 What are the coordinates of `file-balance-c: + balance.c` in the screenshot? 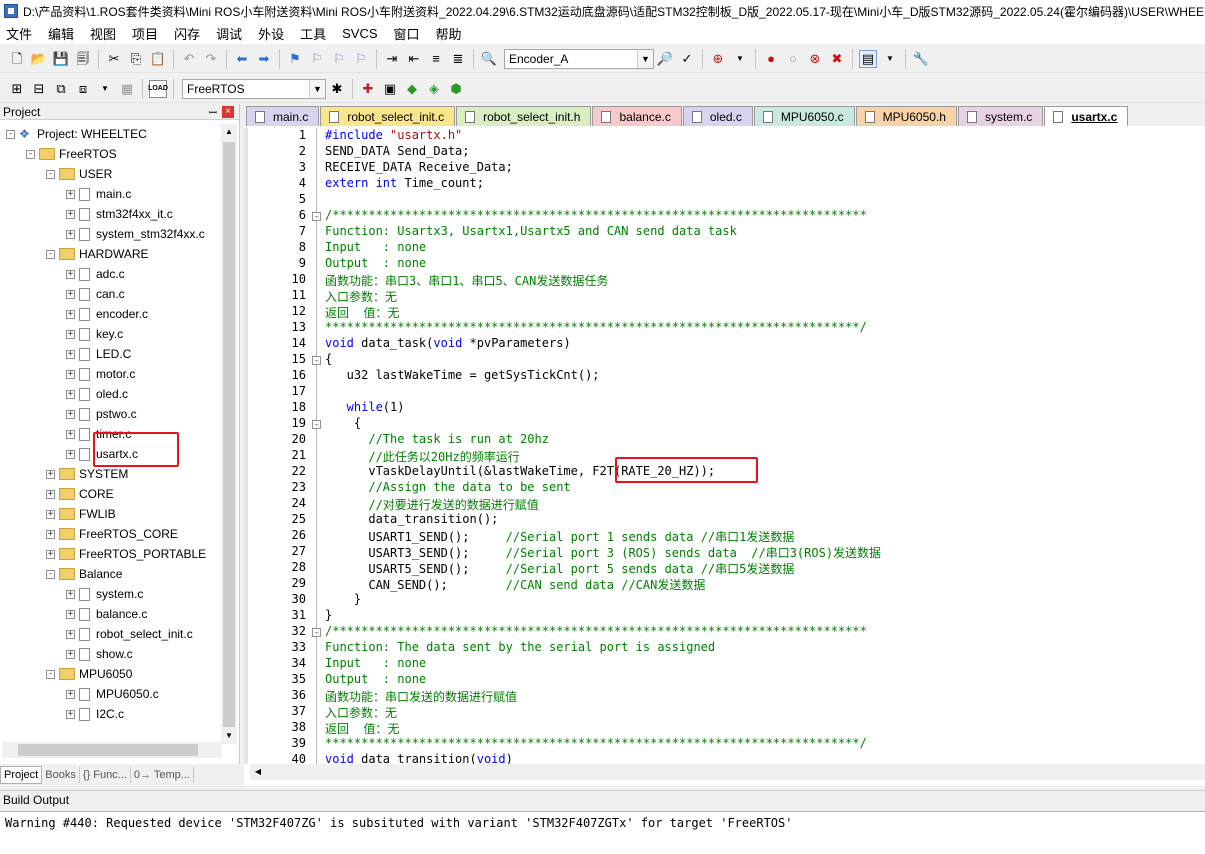 It's located at (106, 614).